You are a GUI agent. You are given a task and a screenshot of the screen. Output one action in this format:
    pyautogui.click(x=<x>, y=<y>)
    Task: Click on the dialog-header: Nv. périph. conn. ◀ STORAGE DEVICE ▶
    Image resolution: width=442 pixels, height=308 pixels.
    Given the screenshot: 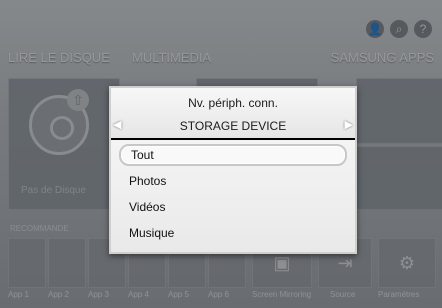 What is the action you would take?
    pyautogui.click(x=233, y=113)
    